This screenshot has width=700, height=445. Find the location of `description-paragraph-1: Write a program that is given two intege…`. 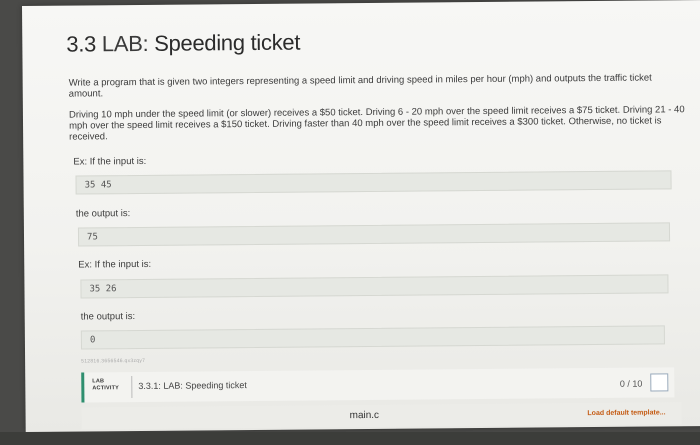

description-paragraph-1: Write a program that is given two intege… is located at coordinates (360, 86).